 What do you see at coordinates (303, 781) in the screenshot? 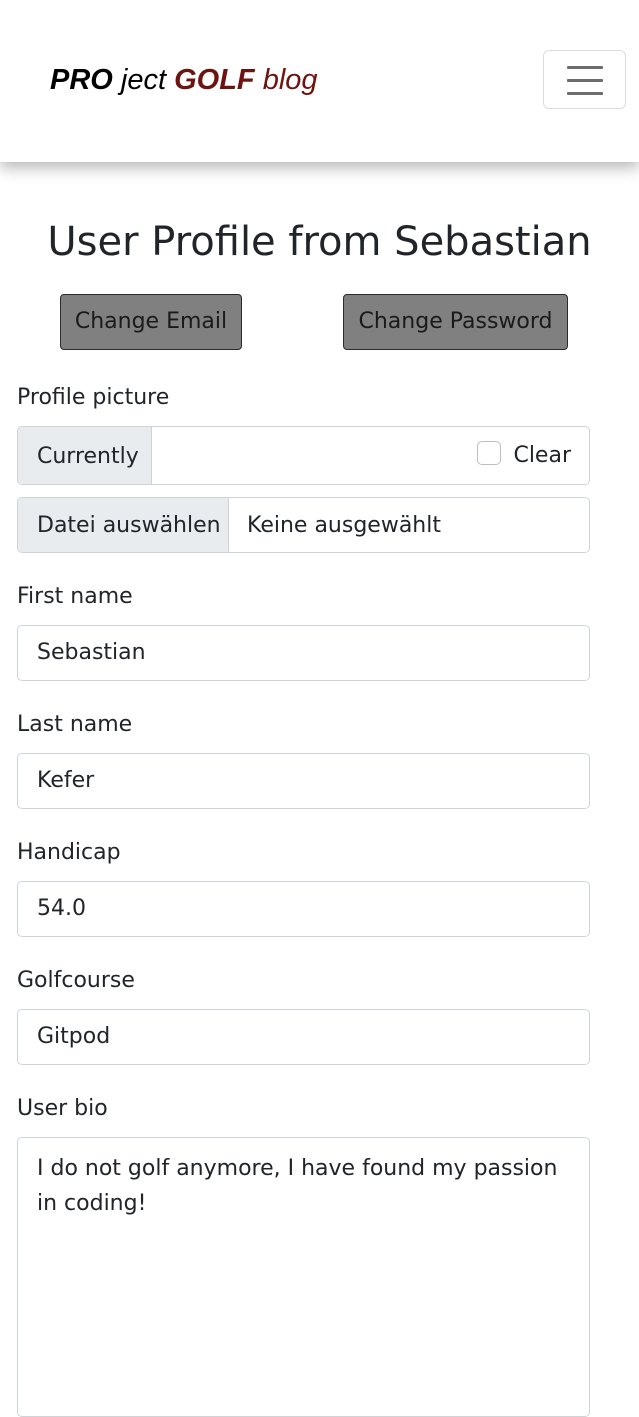
I see `last-name-input: Kefer` at bounding box center [303, 781].